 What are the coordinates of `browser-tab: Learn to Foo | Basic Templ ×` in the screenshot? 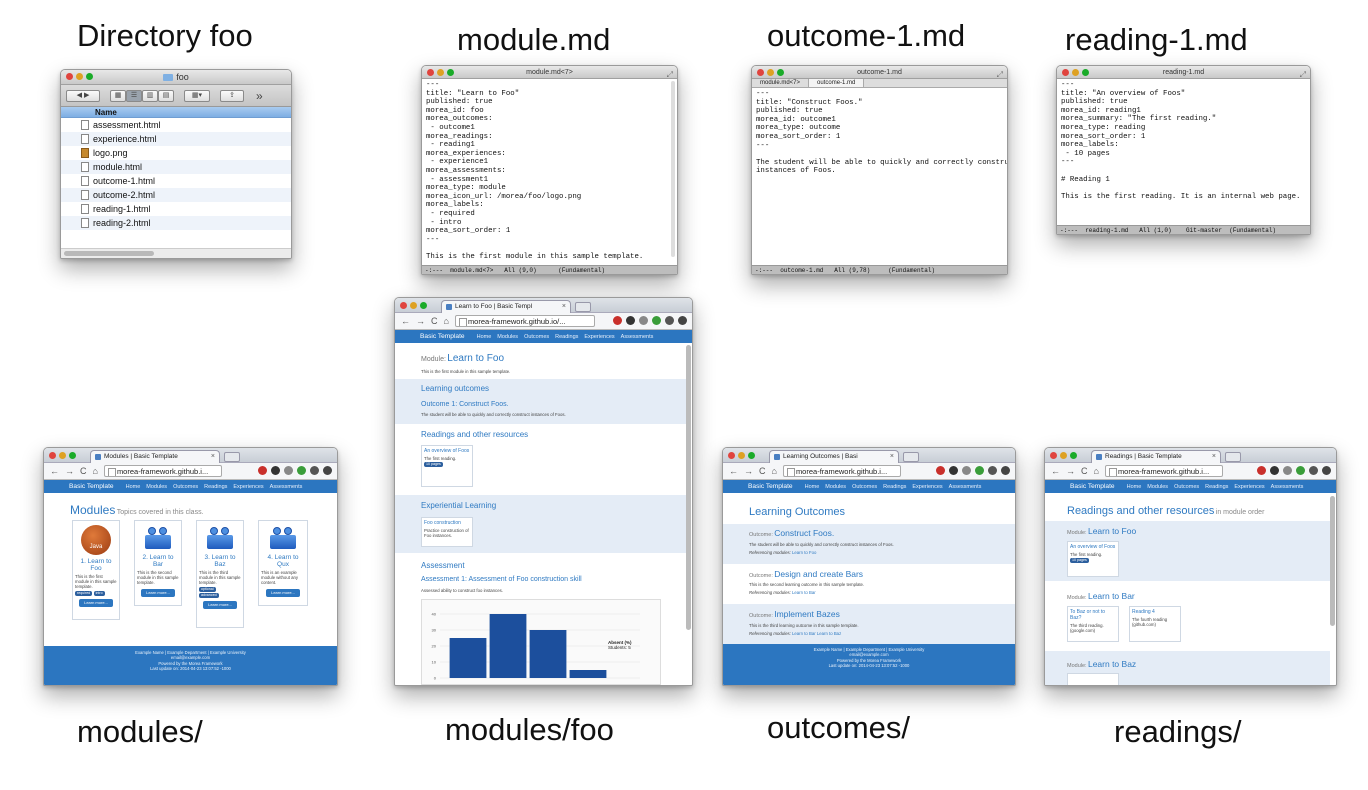 It's located at (506, 306).